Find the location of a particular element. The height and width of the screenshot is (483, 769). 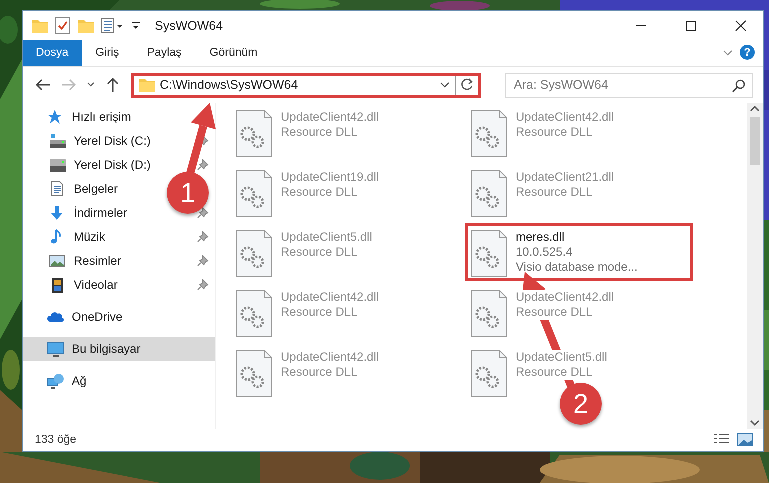

address-bar: C:\Windows\SysWOW64 is located at coordinates (306, 85).